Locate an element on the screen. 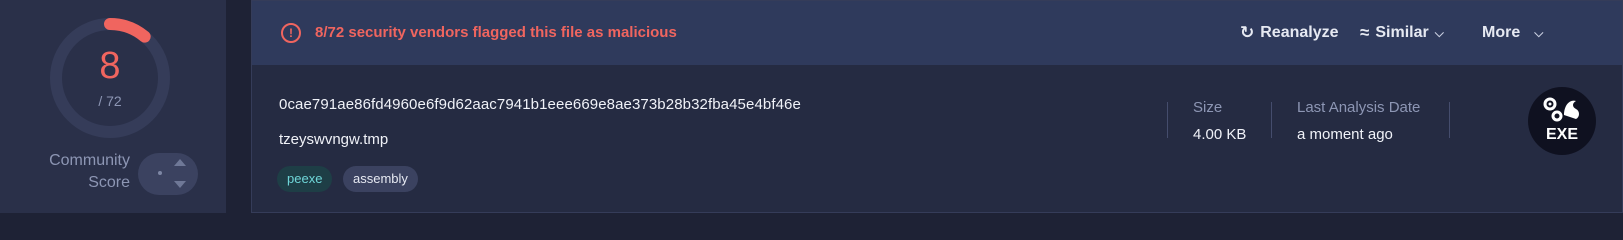 This screenshot has width=1623, height=240. community-score-label: Community Score is located at coordinates (80, 172).